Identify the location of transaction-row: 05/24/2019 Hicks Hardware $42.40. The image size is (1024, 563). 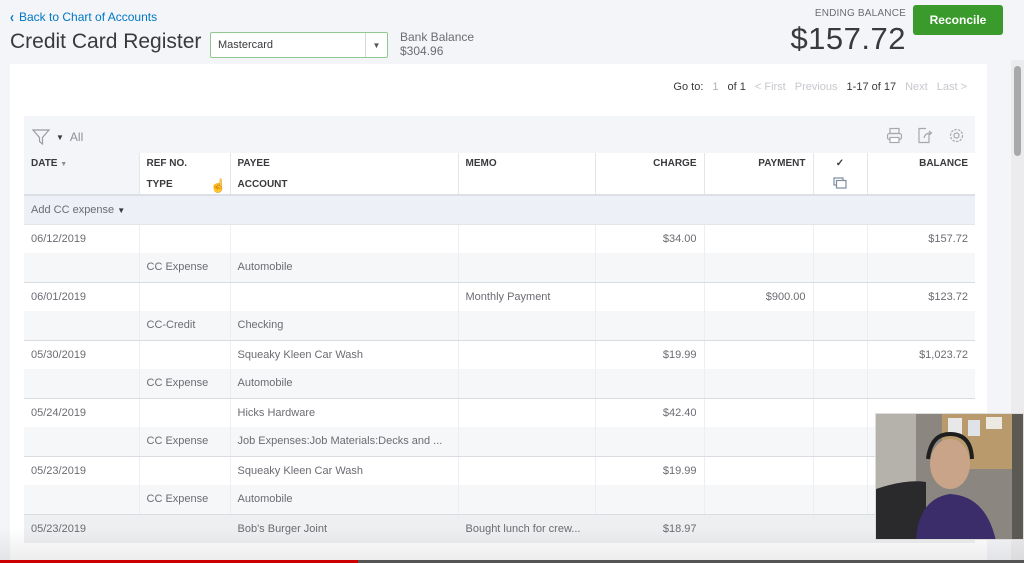
(499, 412).